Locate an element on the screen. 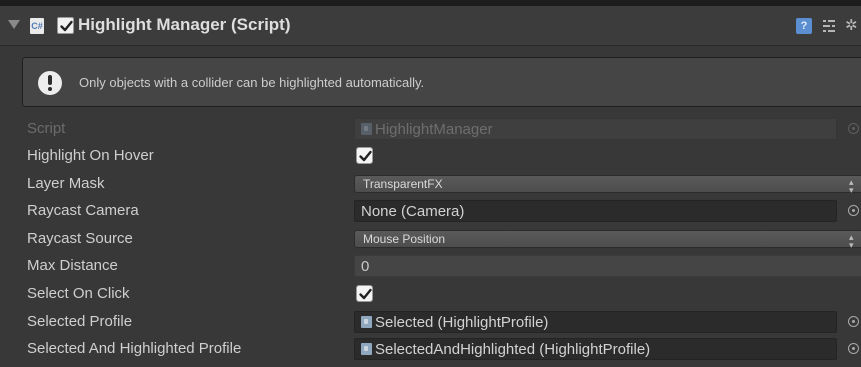 This screenshot has height=367, width=861. field-label-selected-and-highlighted-profile: Selected And Highlighted Profile is located at coordinates (134, 348).